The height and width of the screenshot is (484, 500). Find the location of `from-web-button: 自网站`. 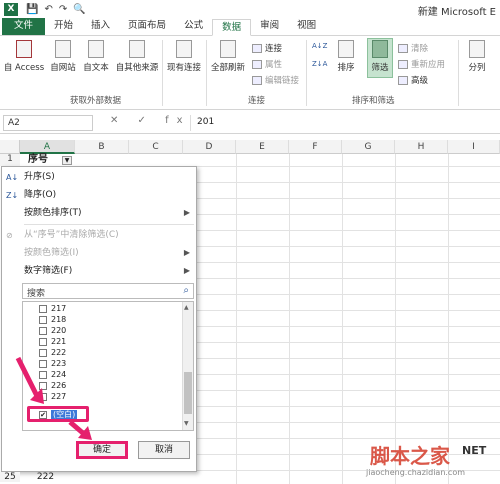

from-web-button: 自网站 is located at coordinates (63, 56).